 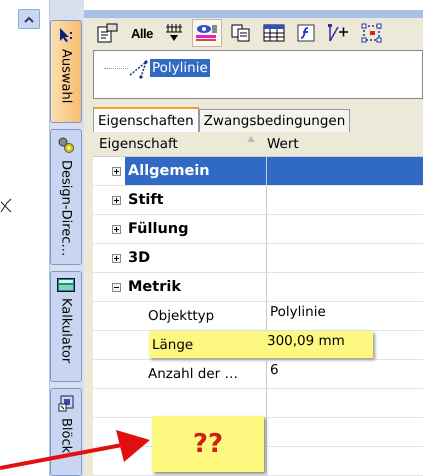 What do you see at coordinates (66, 72) in the screenshot?
I see `sidebar-tab: Auswahl` at bounding box center [66, 72].